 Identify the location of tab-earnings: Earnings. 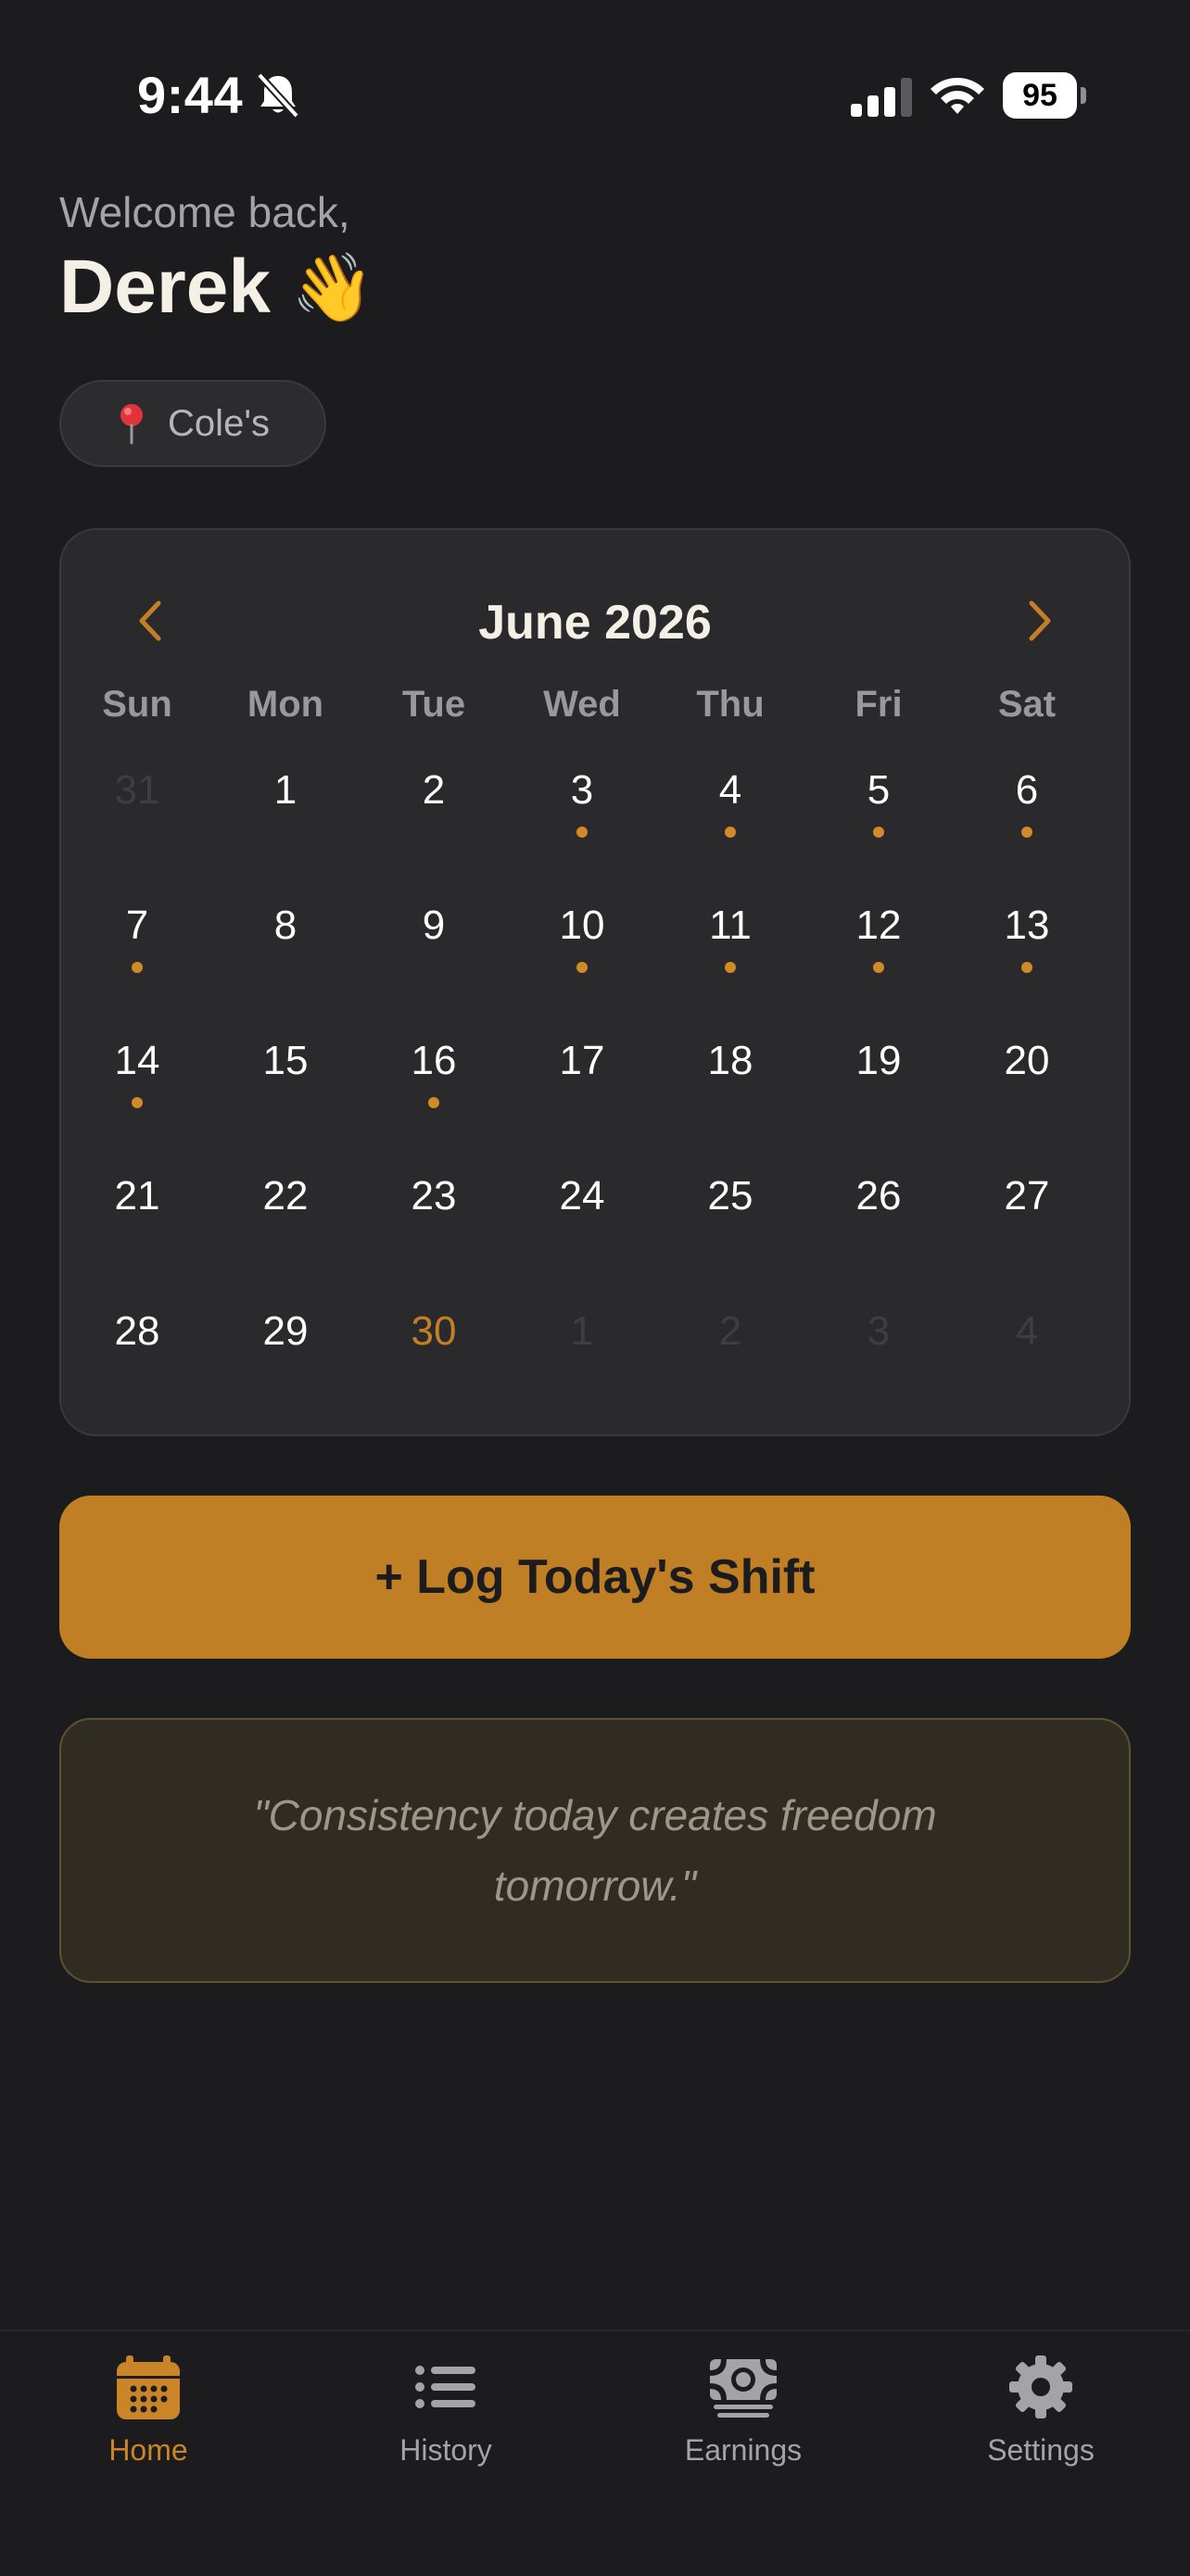
(743, 2424).